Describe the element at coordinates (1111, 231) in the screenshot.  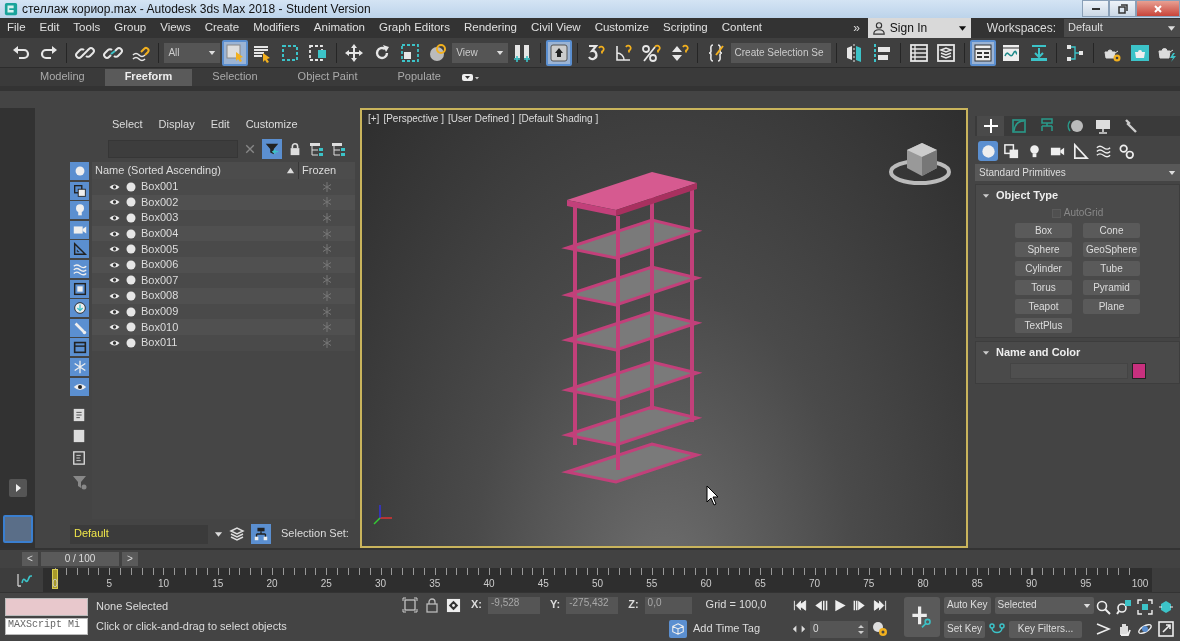
I see `primitive-button: Cone` at that location.